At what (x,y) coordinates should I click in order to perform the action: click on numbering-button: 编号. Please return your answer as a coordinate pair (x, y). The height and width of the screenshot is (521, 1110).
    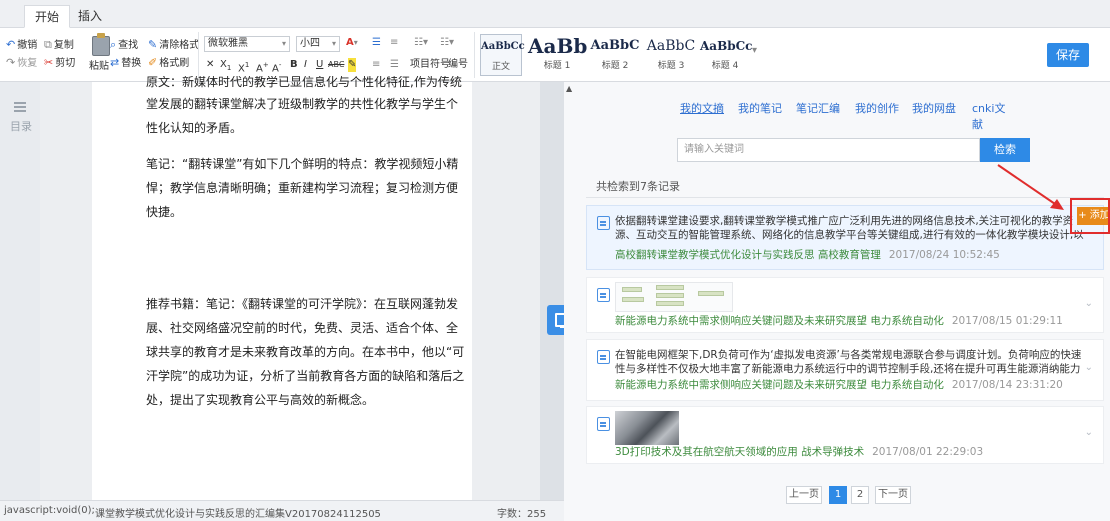
    Looking at the image, I should click on (458, 65).